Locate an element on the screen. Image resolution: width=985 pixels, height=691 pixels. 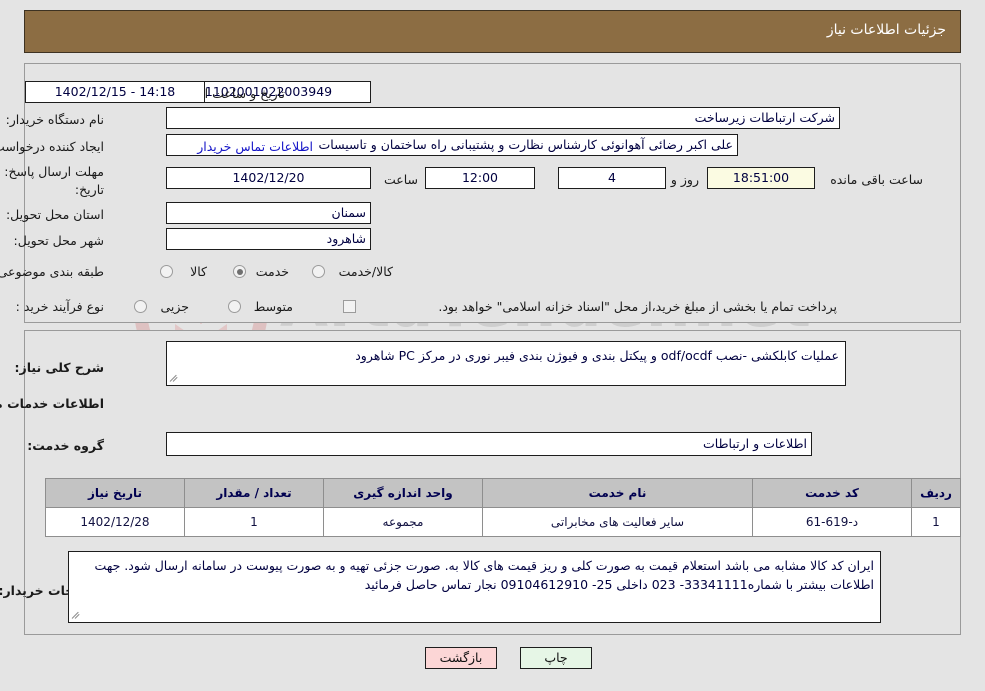
process-option-jozii-label: جزیی is located at coordinates (174, 306).